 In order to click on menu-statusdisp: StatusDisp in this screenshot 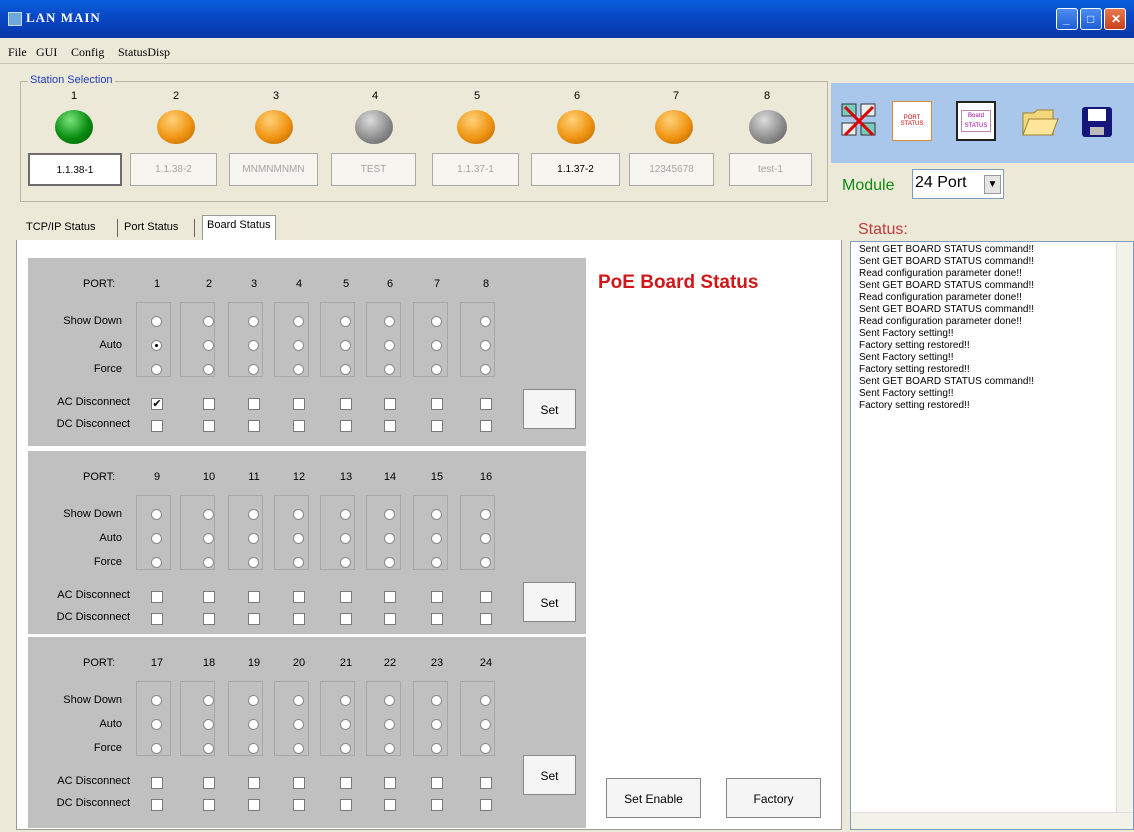, I will do `click(144, 52)`.